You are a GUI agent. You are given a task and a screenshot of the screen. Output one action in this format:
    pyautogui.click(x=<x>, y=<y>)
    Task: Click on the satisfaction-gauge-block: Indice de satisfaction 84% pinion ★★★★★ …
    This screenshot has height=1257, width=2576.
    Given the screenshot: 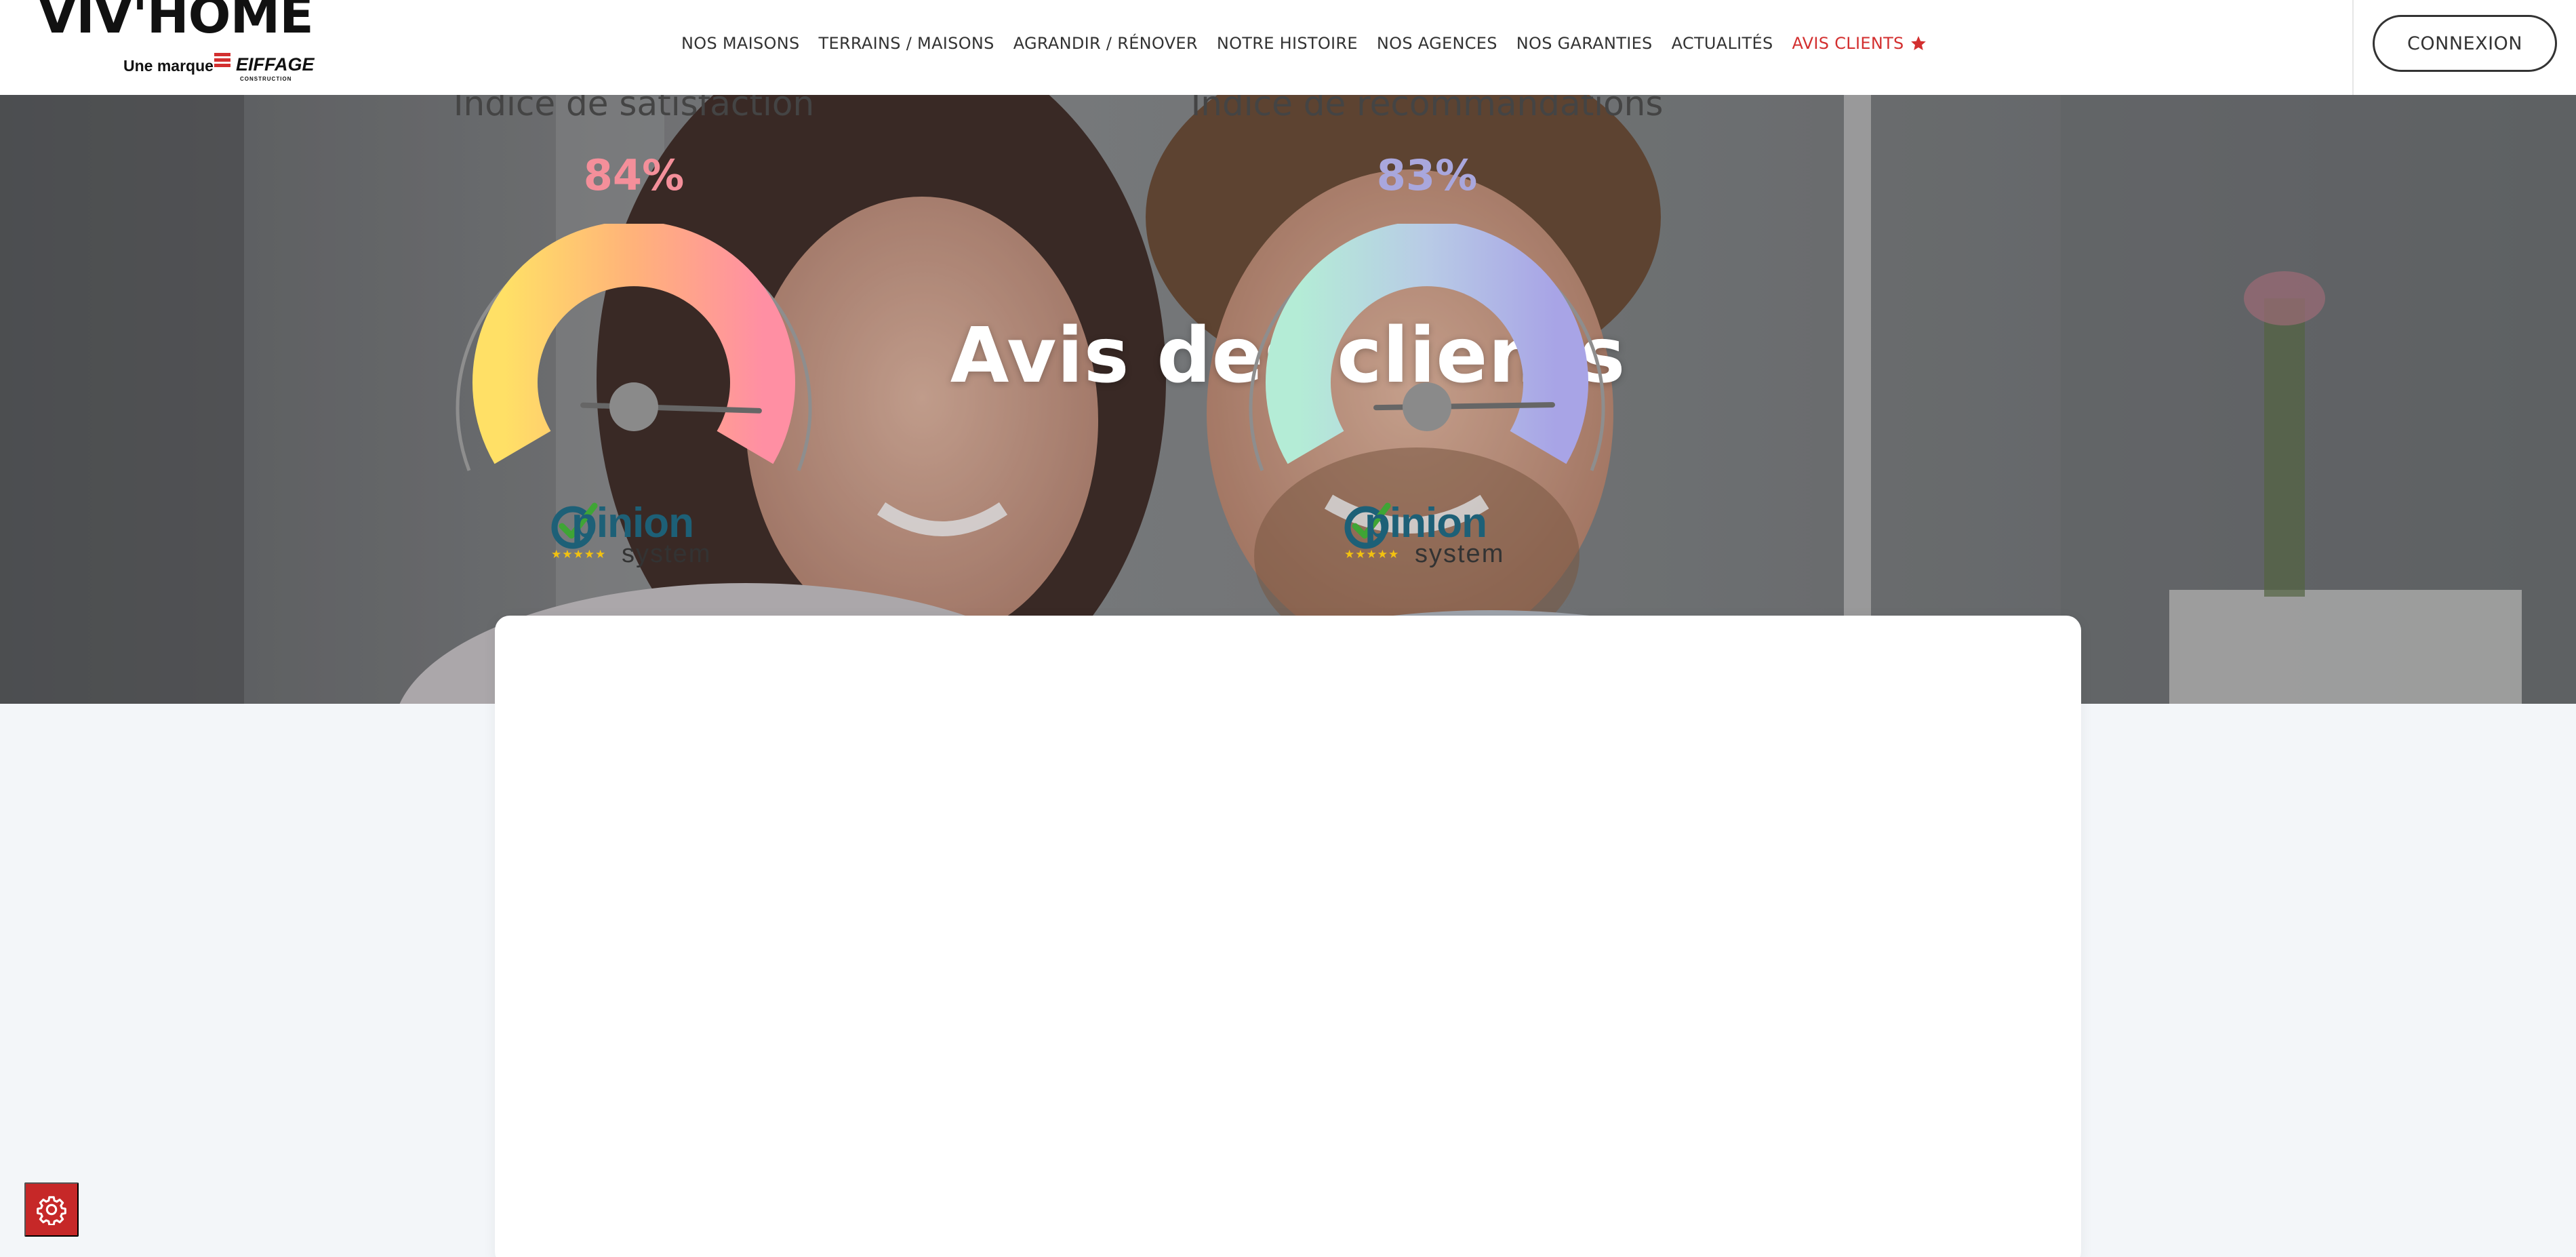 What is the action you would take?
    pyautogui.click(x=801, y=320)
    